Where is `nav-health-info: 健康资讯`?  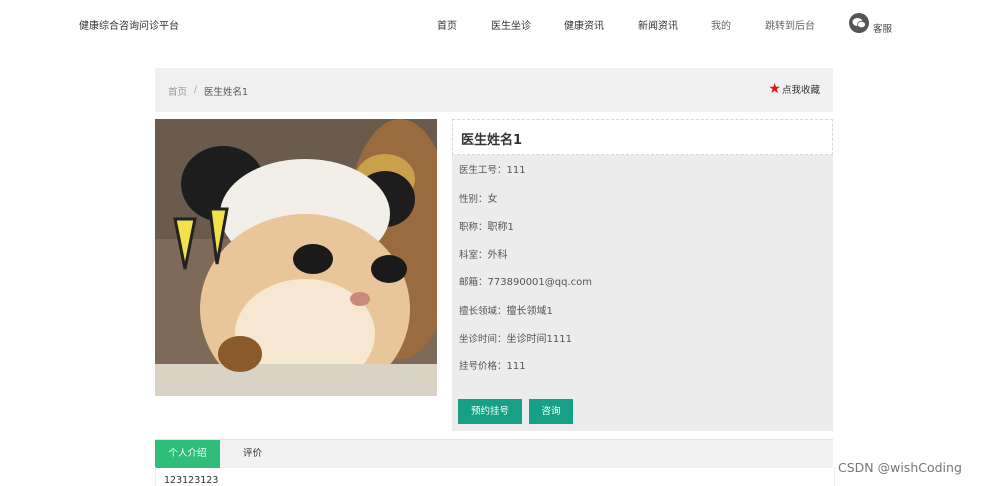 nav-health-info: 健康资讯 is located at coordinates (584, 24).